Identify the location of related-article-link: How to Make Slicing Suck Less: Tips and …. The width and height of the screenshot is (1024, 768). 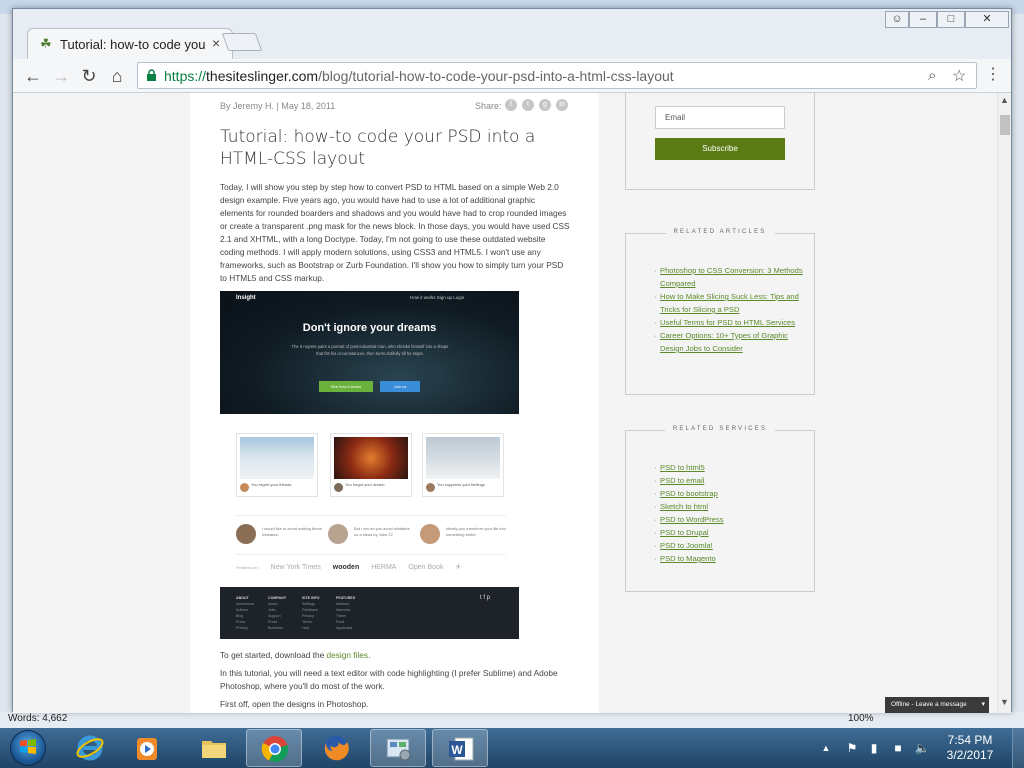
(729, 303).